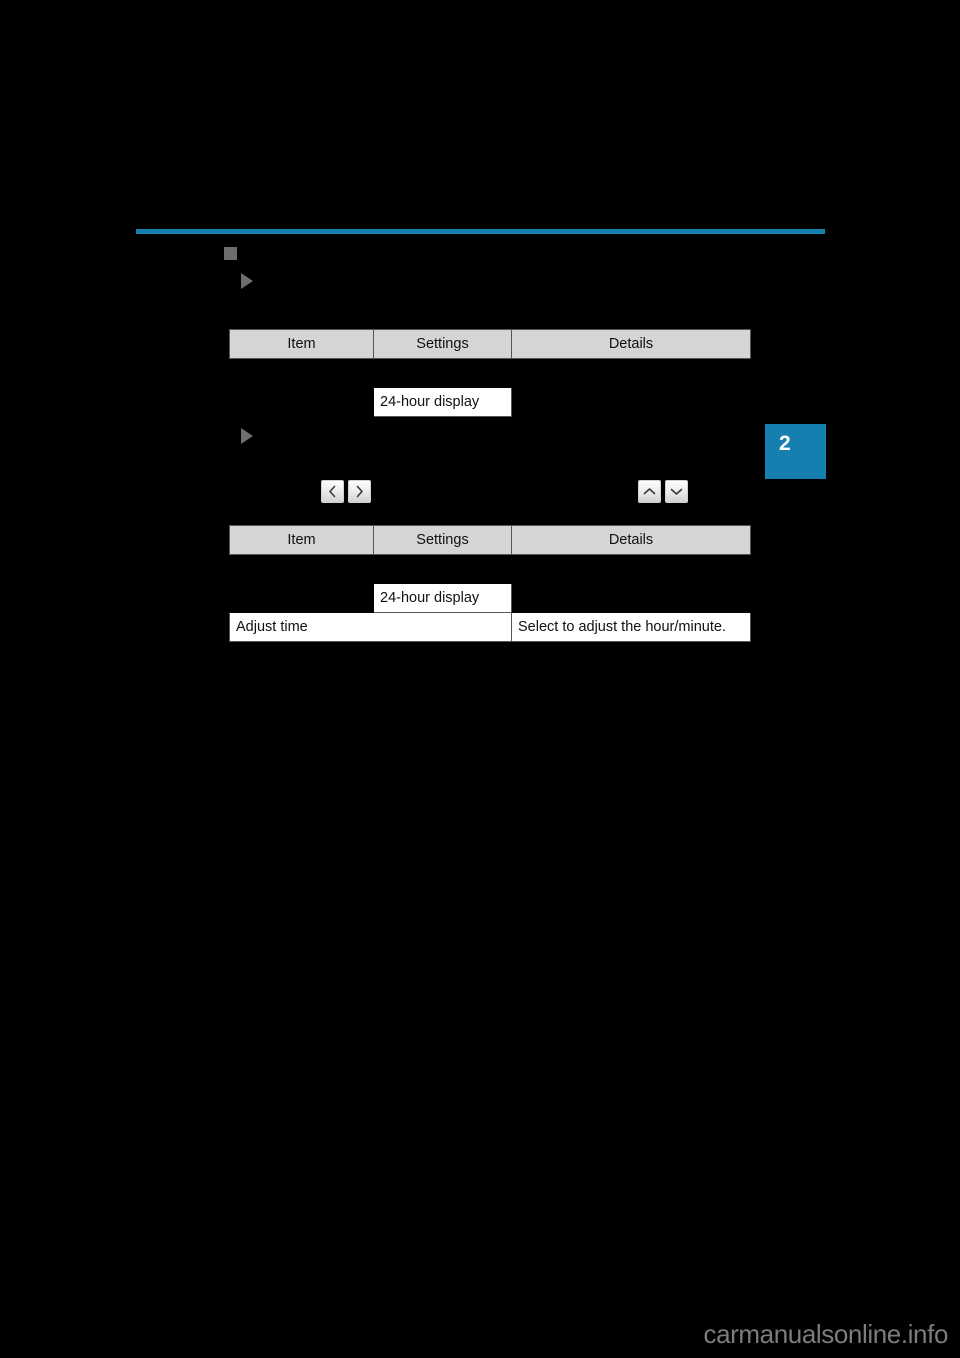  What do you see at coordinates (480, 231) in the screenshot?
I see `header-rule` at bounding box center [480, 231].